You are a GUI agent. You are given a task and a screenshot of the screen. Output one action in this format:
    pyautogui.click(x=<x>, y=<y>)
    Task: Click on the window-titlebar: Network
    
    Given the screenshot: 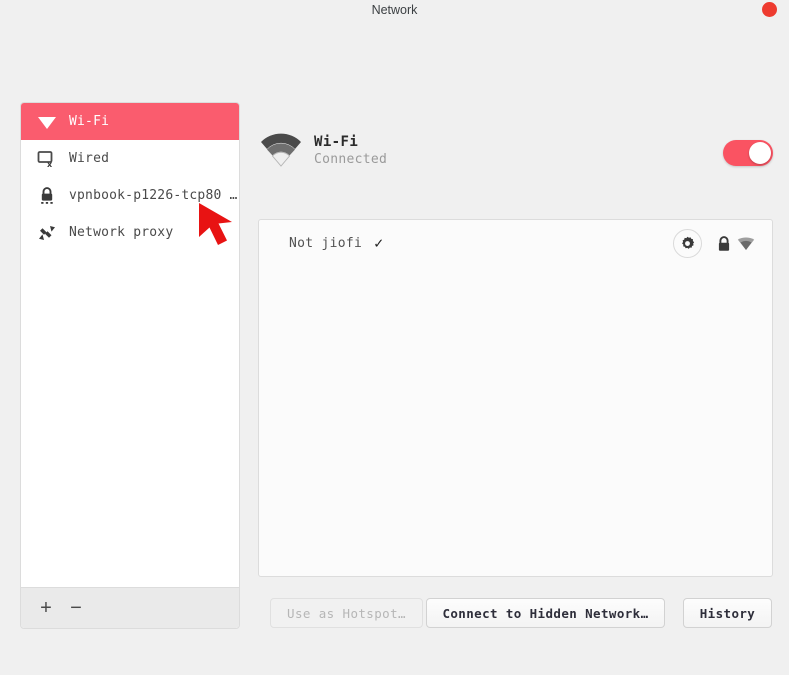 What is the action you would take?
    pyautogui.click(x=394, y=14)
    